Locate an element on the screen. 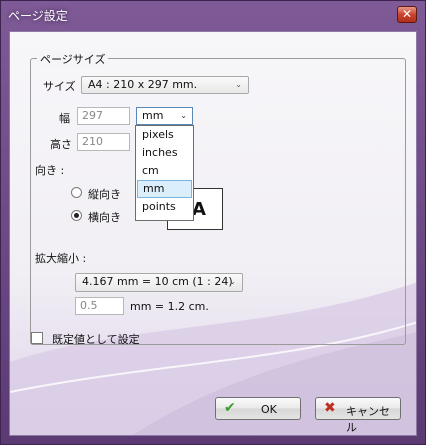 Image resolution: width=426 pixels, height=445 pixels. unit-dropdown-list: pixels inches cm mm points is located at coordinates (164, 173).